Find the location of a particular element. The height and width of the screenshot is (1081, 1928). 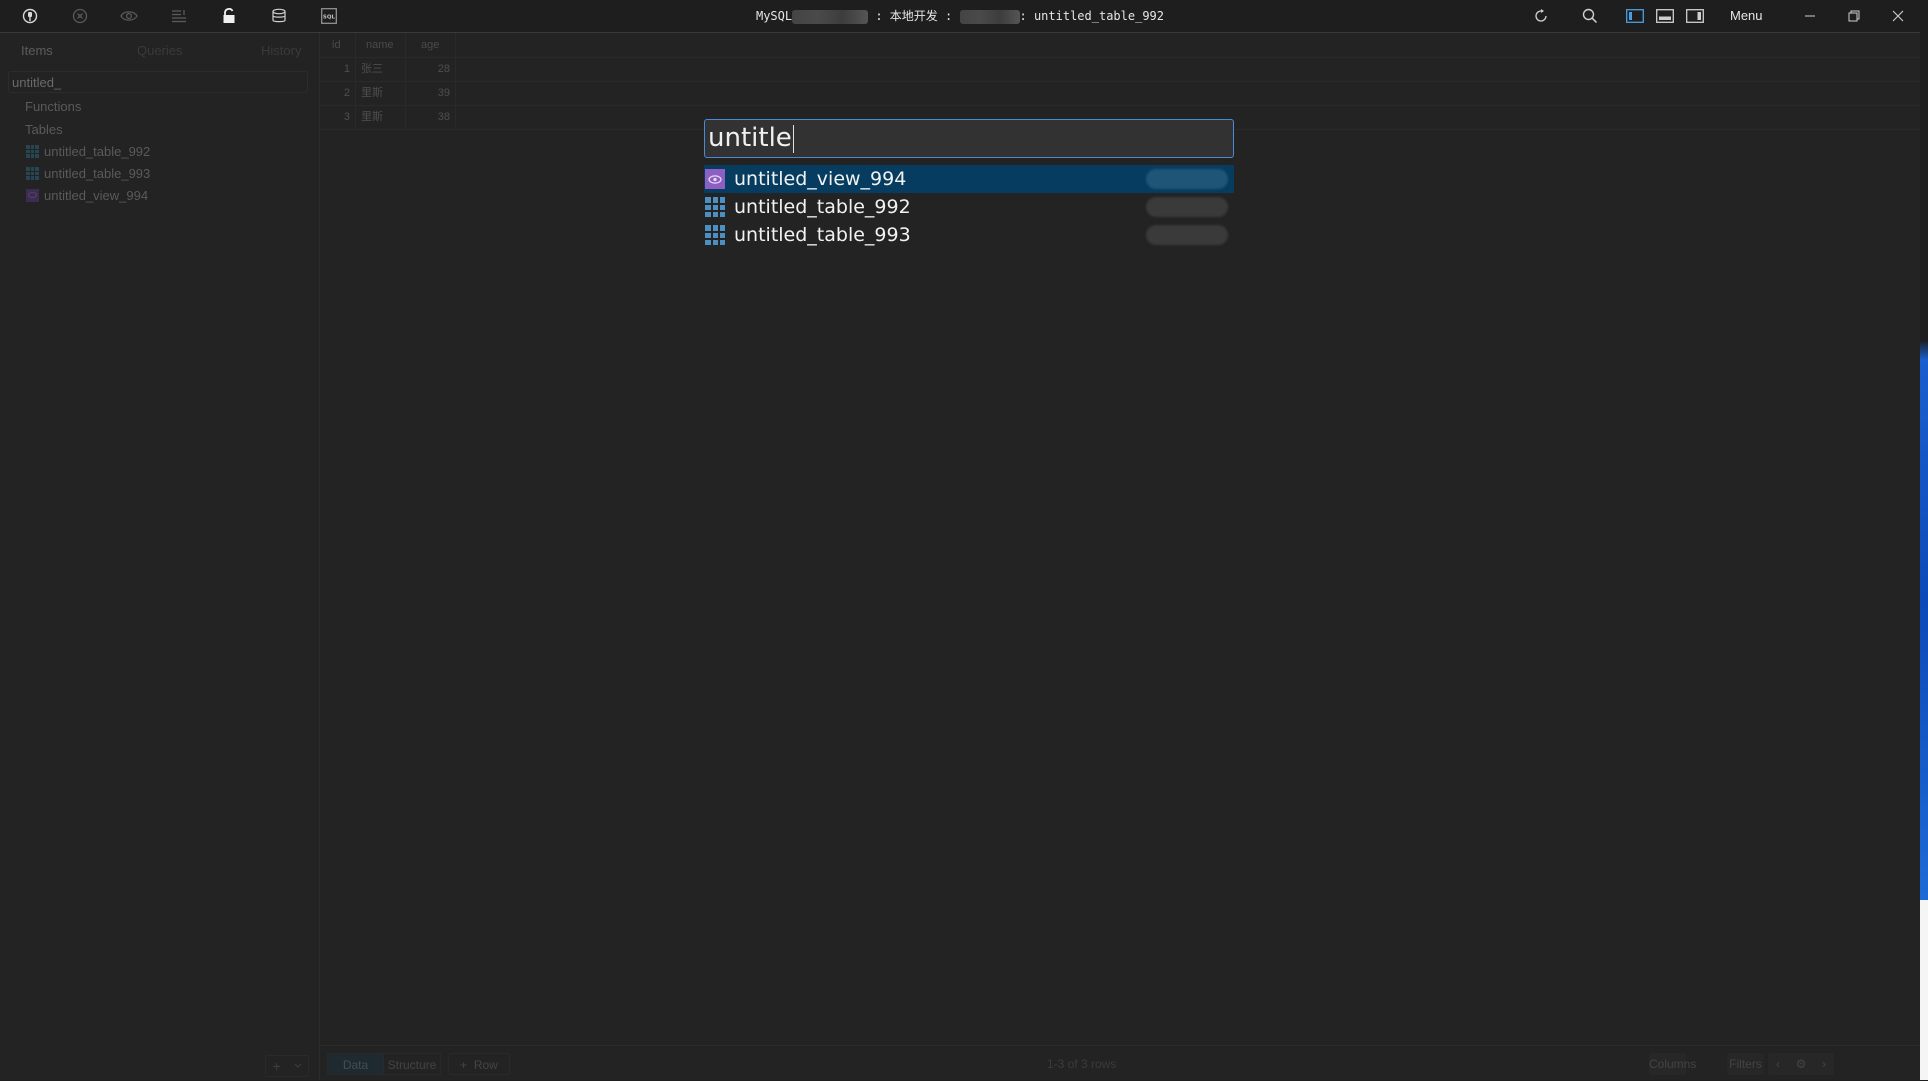

toggle-bottom-panel-icon is located at coordinates (1665, 16).